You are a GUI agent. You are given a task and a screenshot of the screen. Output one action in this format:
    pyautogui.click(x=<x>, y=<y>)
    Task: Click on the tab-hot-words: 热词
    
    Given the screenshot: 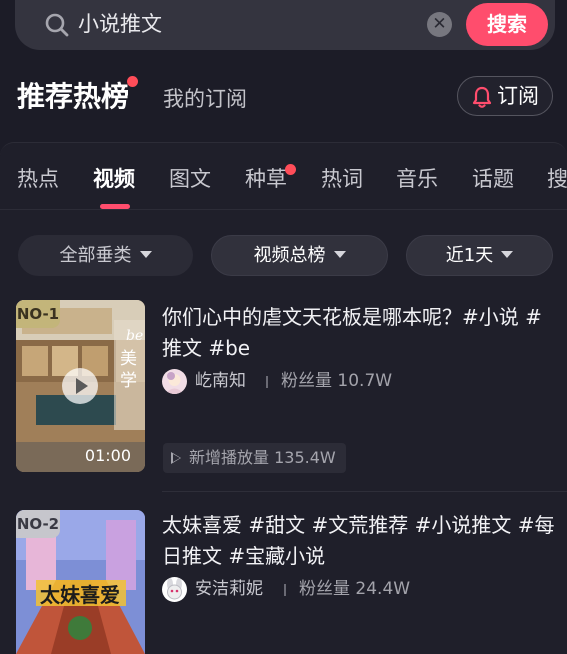 What is the action you would take?
    pyautogui.click(x=342, y=179)
    